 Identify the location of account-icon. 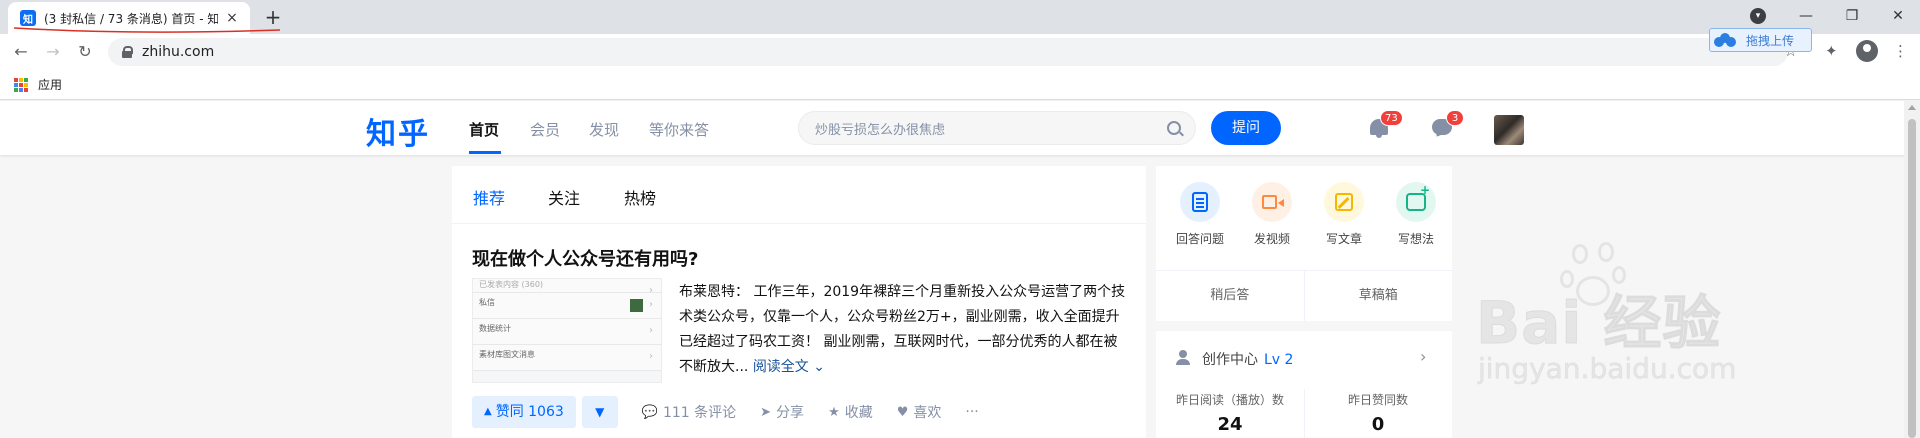
(1867, 51).